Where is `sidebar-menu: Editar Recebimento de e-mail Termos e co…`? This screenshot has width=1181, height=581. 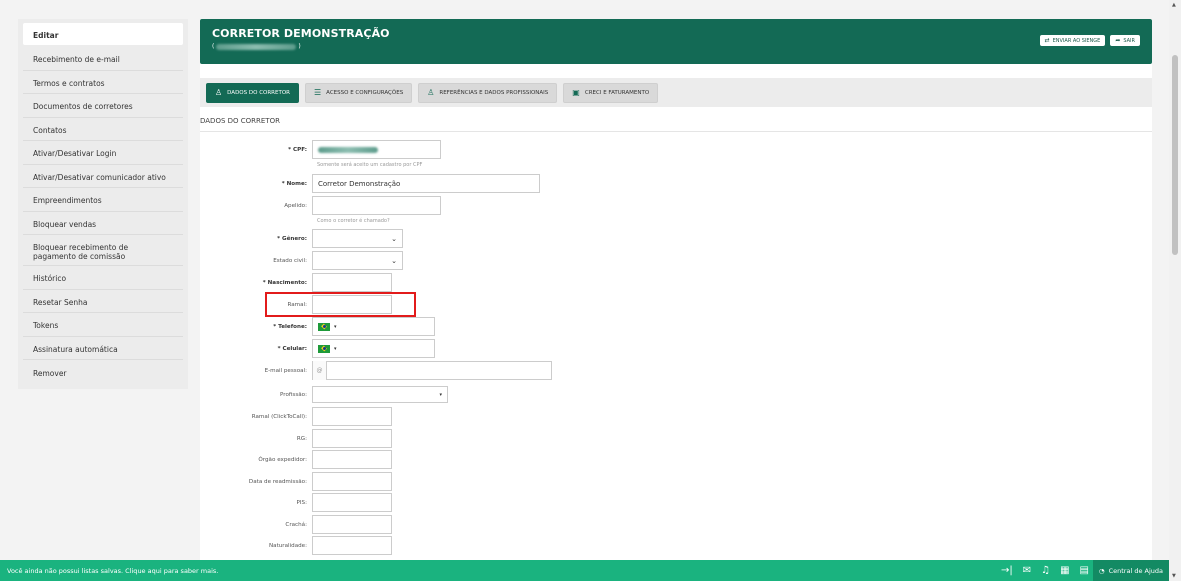
sidebar-menu: Editar Recebimento de e-mail Termos e co… is located at coordinates (103, 204).